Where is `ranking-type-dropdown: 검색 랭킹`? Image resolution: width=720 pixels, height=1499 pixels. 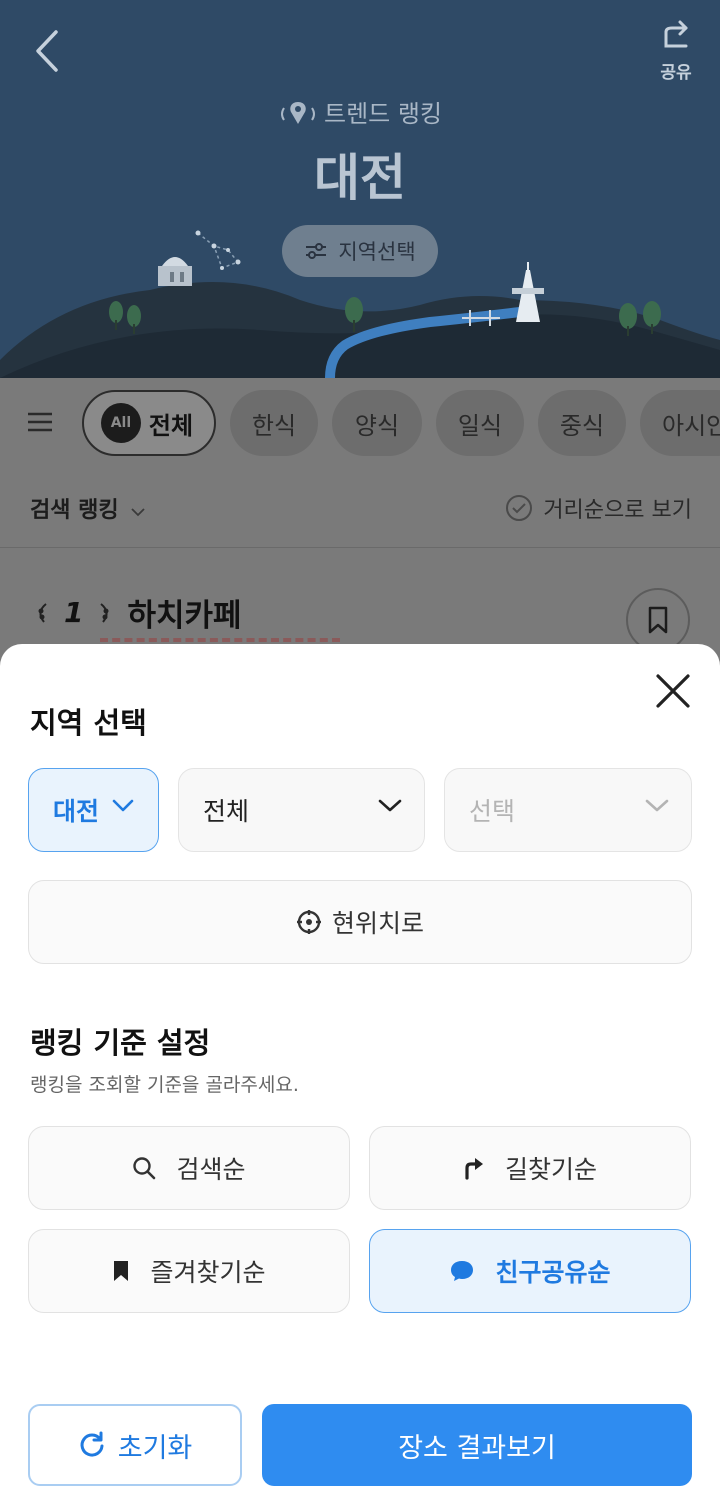 ranking-type-dropdown: 검색 랭킹 is located at coordinates (88, 508).